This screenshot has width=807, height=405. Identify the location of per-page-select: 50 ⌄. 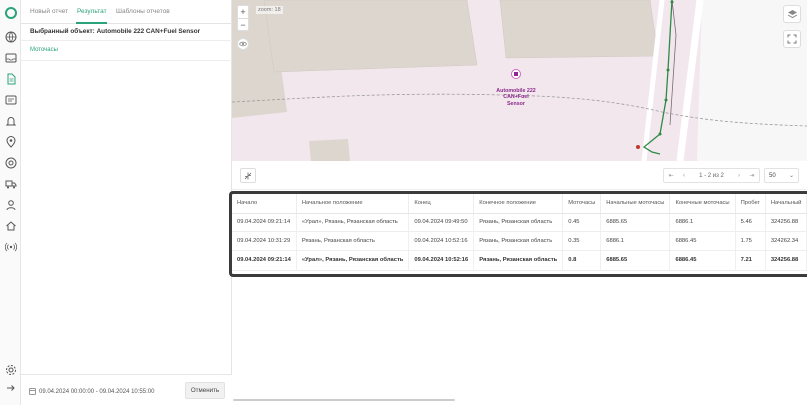
(781, 175).